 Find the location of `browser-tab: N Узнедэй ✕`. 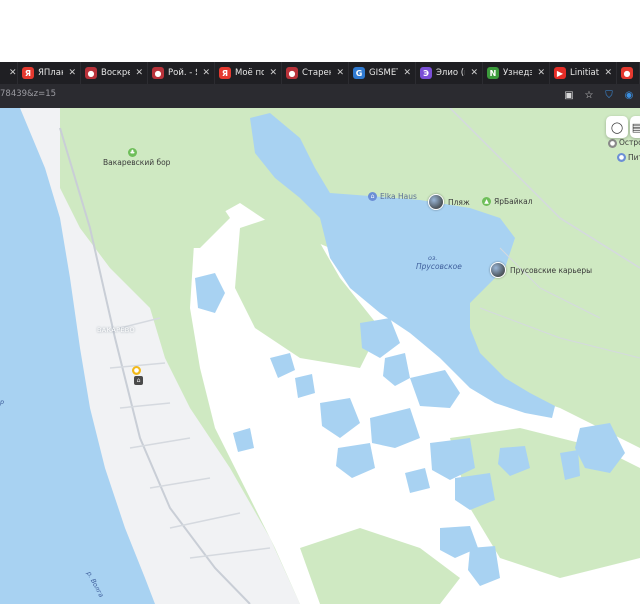

browser-tab: N Узнедэй ✕ is located at coordinates (516, 73).